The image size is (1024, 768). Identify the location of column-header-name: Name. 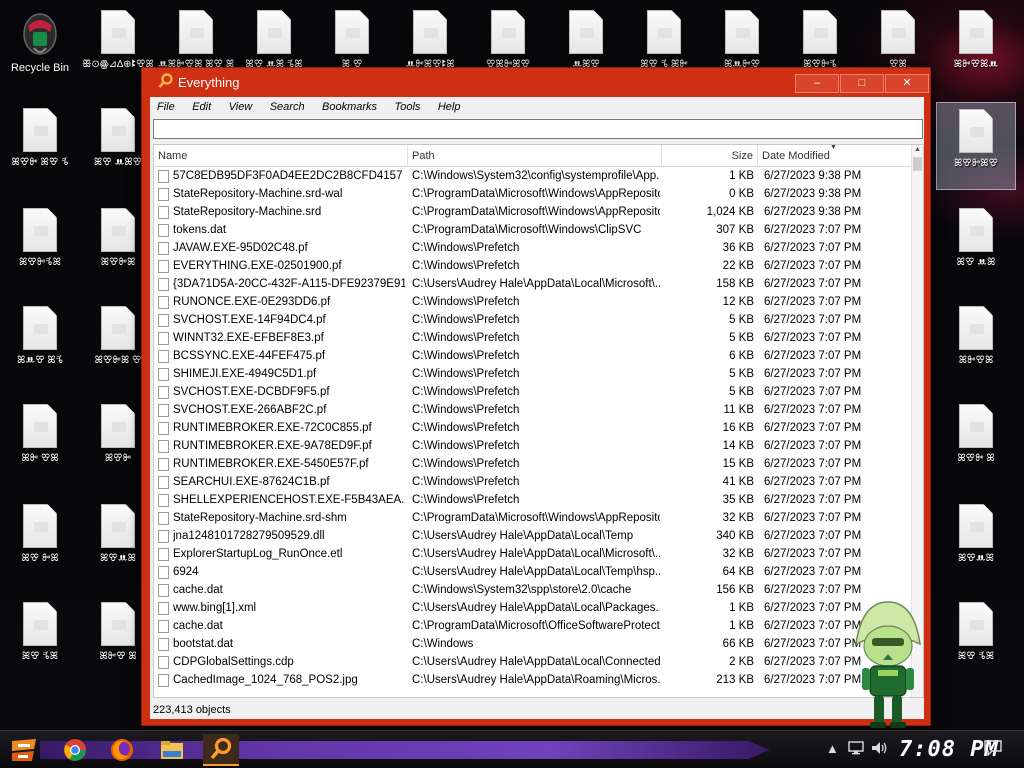
(281, 156).